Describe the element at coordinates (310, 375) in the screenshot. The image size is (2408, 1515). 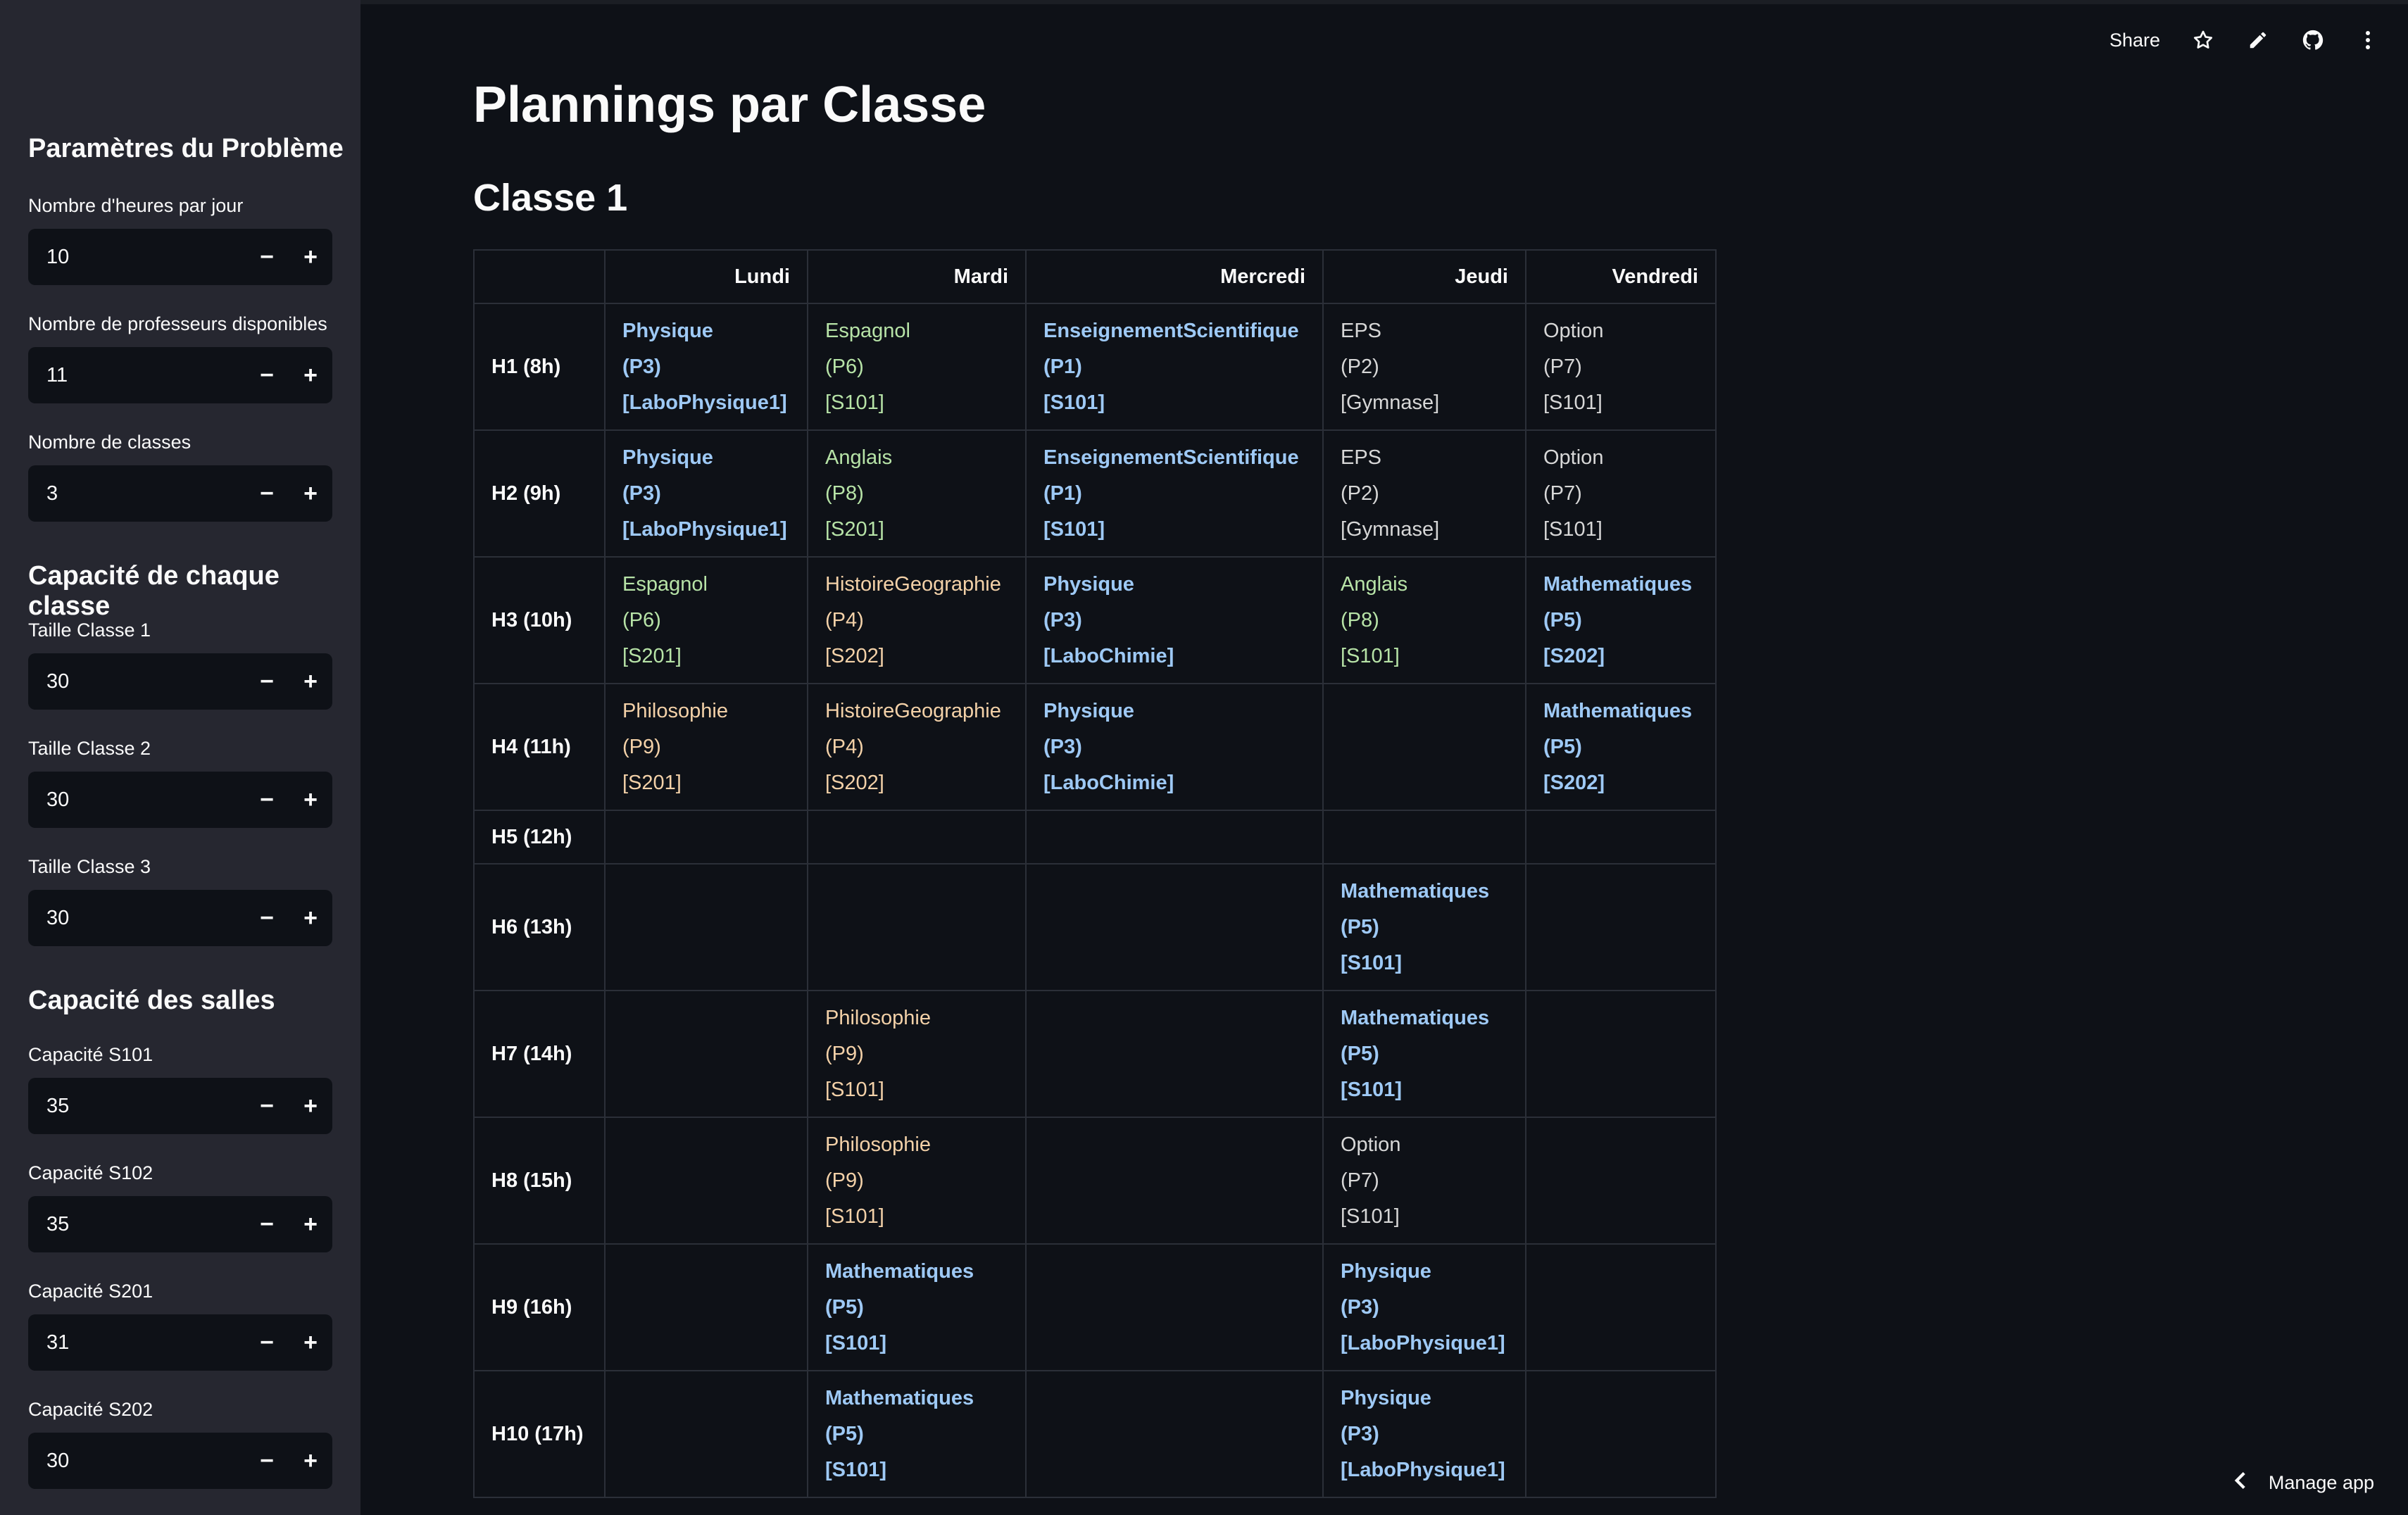
I see `professors-increment-button: +` at that location.